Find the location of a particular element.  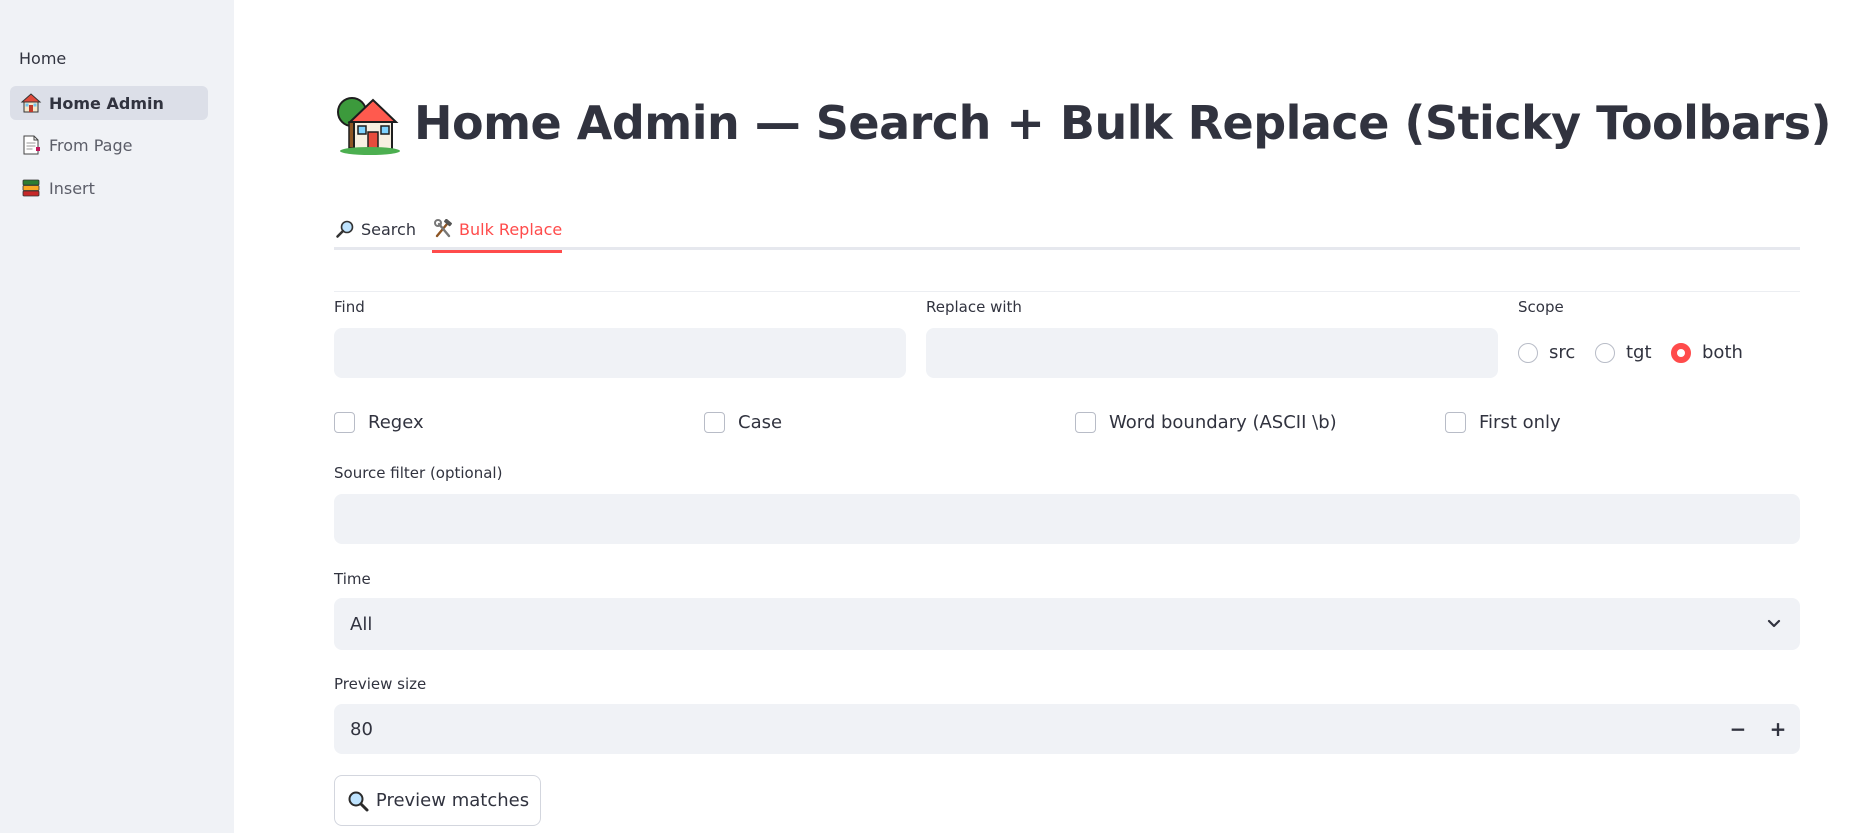

divider is located at coordinates (1067, 291).